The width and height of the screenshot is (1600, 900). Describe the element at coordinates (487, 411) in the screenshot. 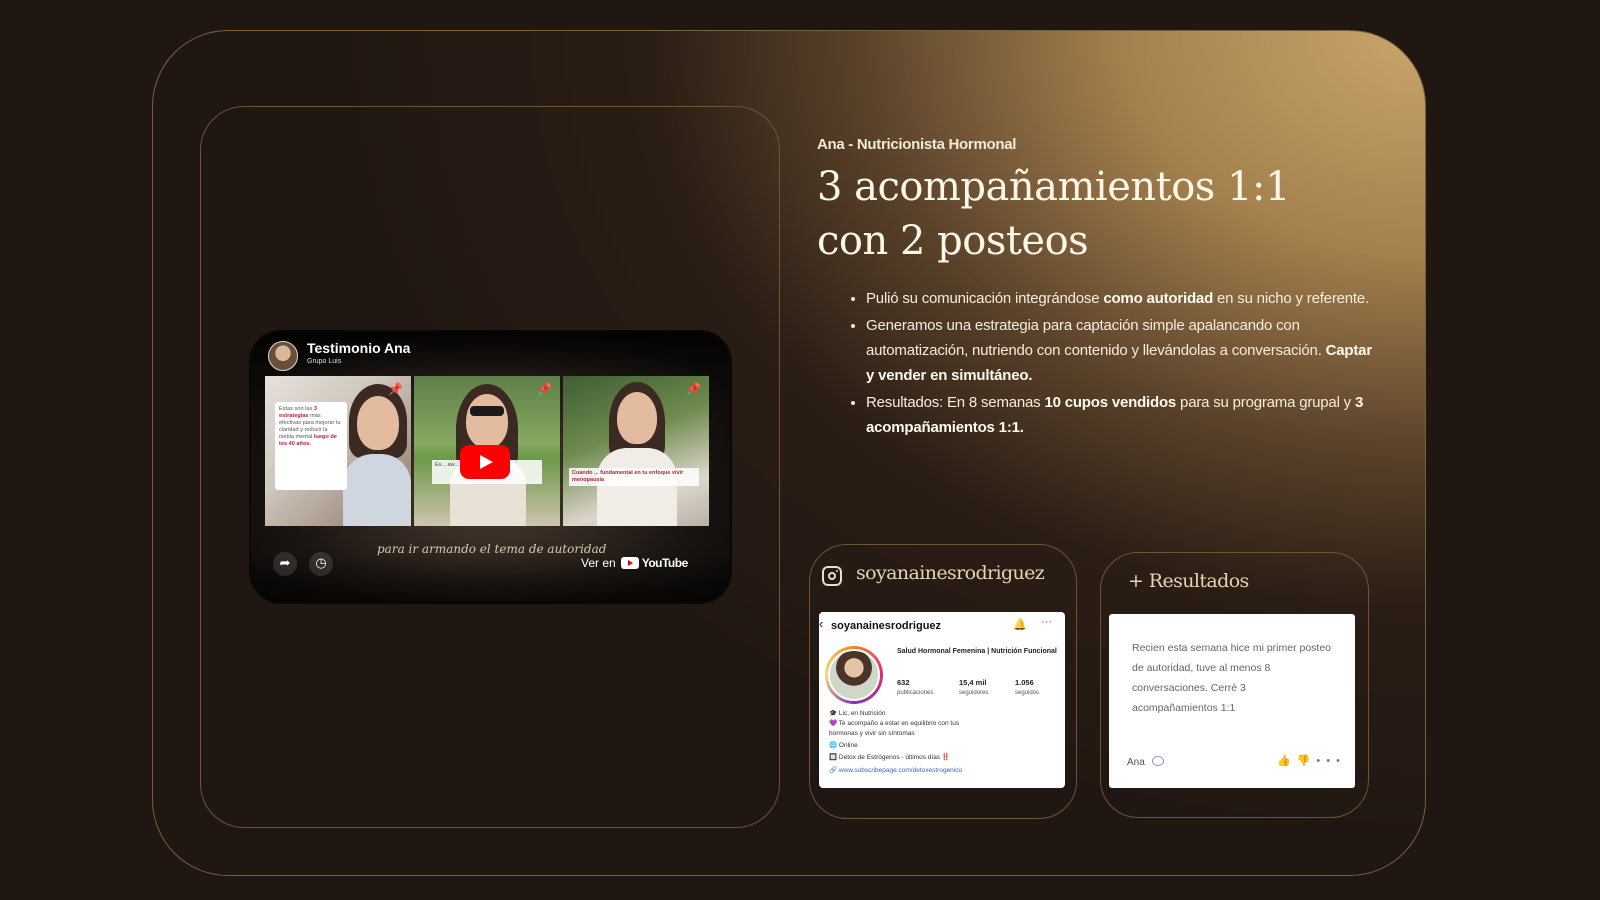

I see `sunglasses` at that location.